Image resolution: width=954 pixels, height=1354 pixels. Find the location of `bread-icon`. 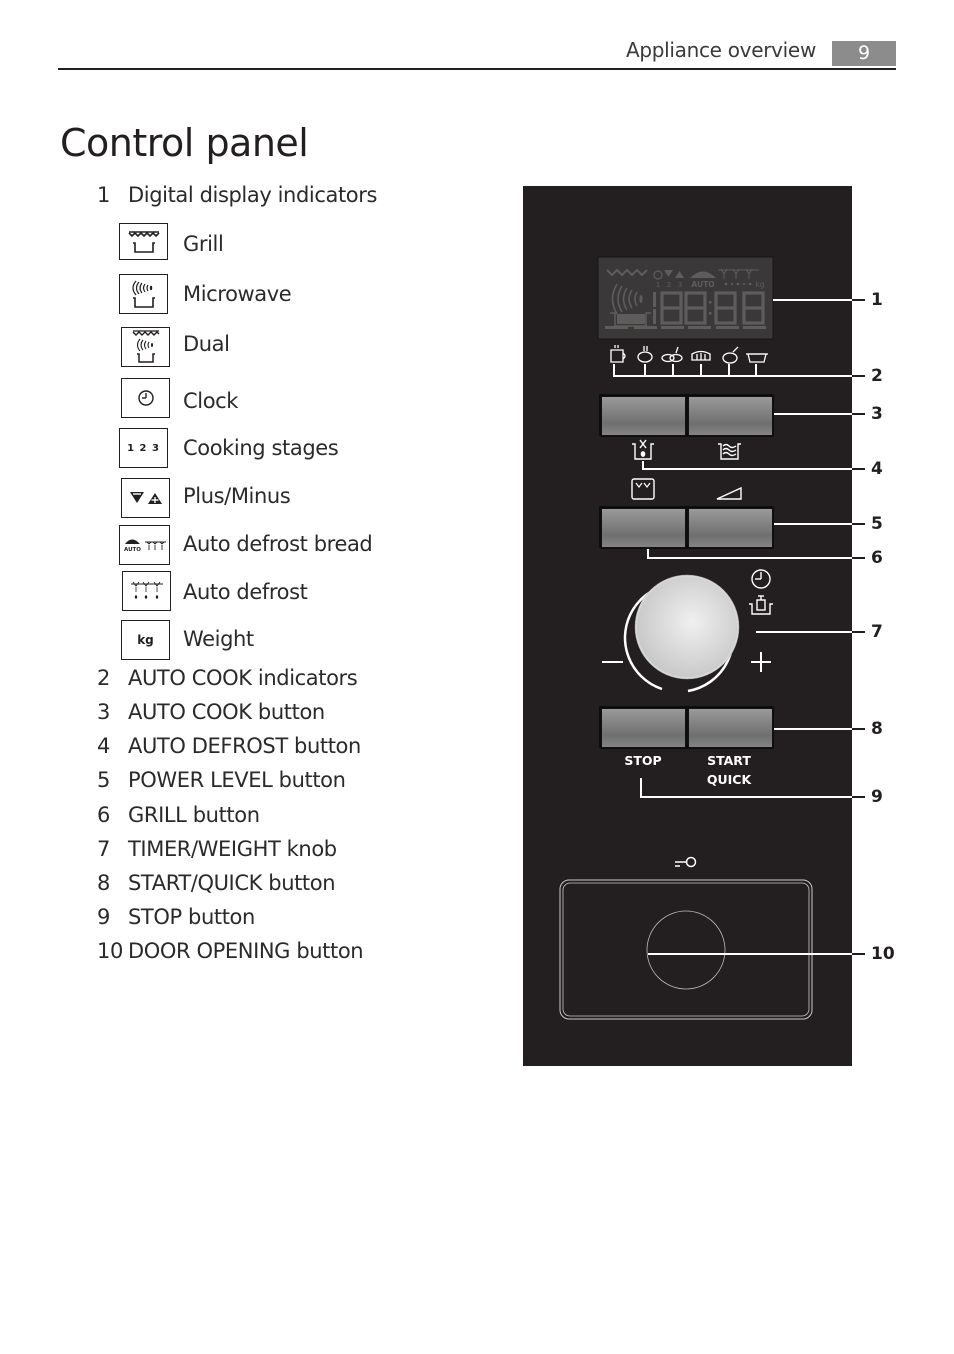

bread-icon is located at coordinates (701, 355).